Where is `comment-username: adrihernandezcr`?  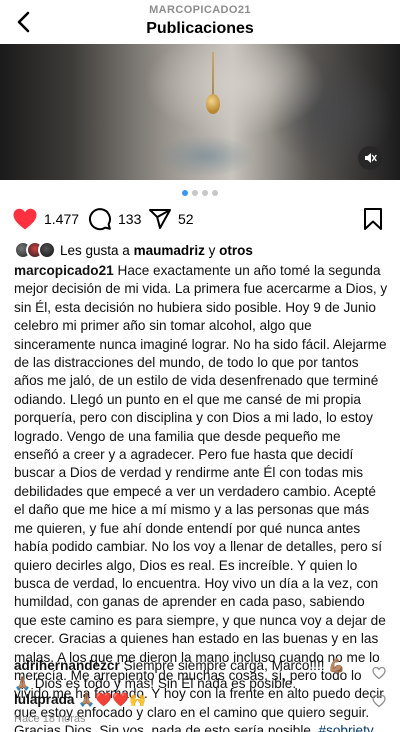
comment-username: adrihernandezcr is located at coordinates (67, 665).